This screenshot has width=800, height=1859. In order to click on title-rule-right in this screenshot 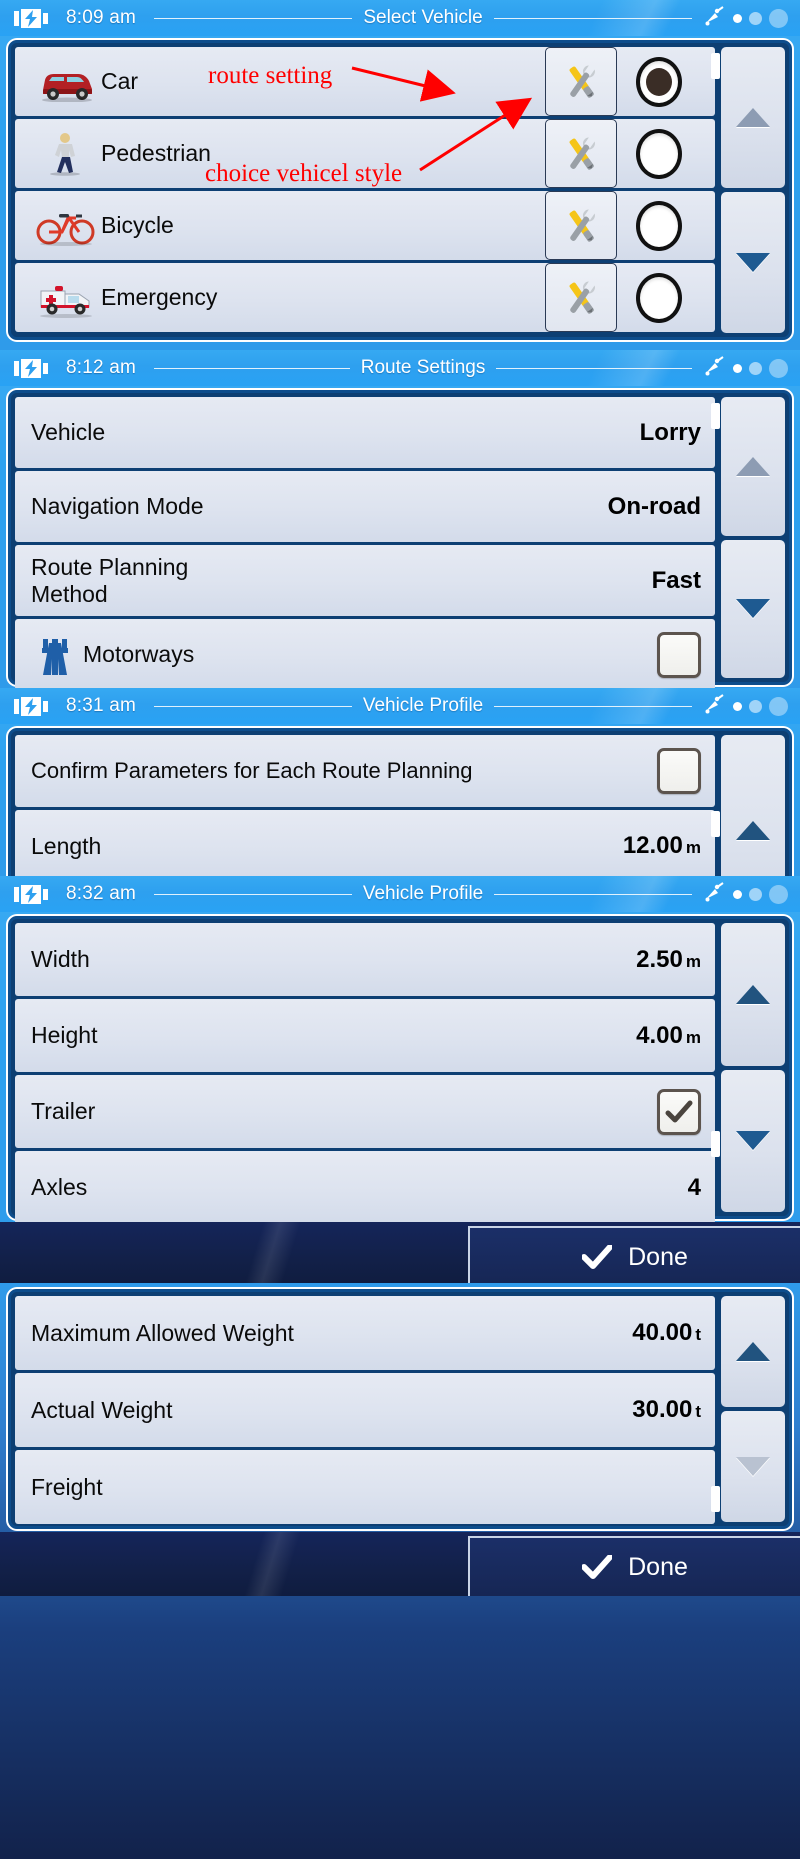, I will do `click(593, 894)`.